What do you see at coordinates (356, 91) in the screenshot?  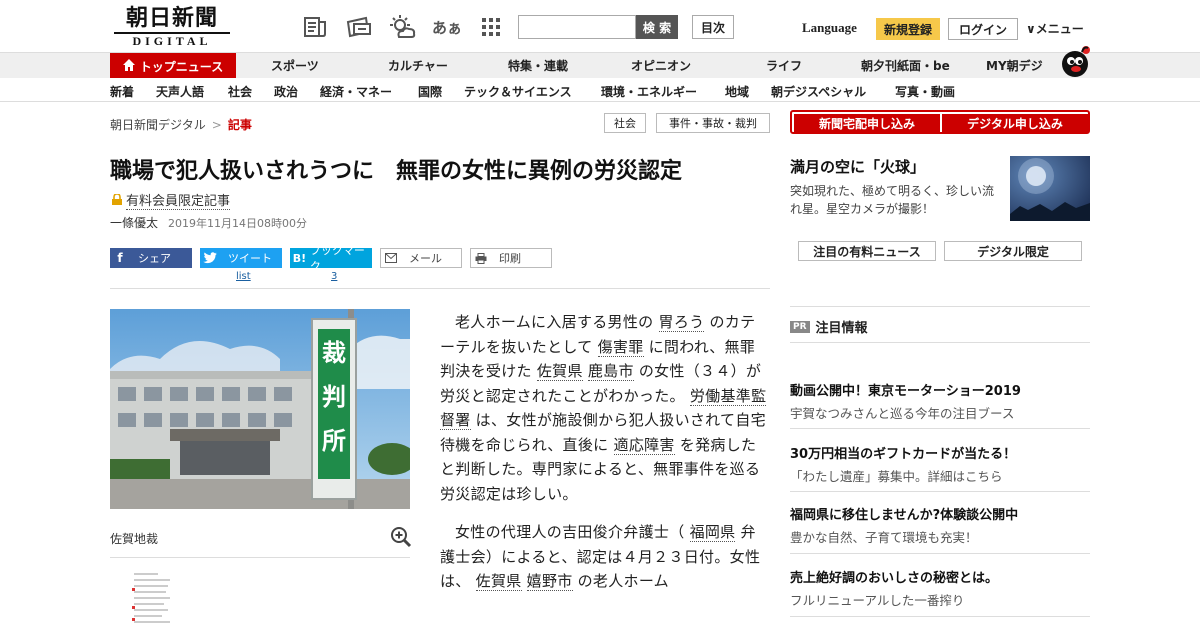 I see `subnav-item-economy: 経済・マネー` at bounding box center [356, 91].